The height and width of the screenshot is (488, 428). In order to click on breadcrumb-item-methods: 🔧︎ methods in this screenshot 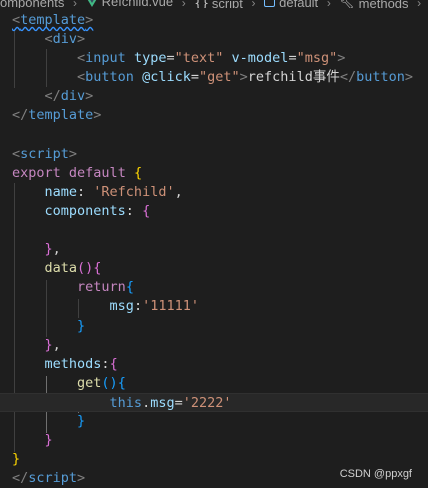, I will do `click(373, 4)`.